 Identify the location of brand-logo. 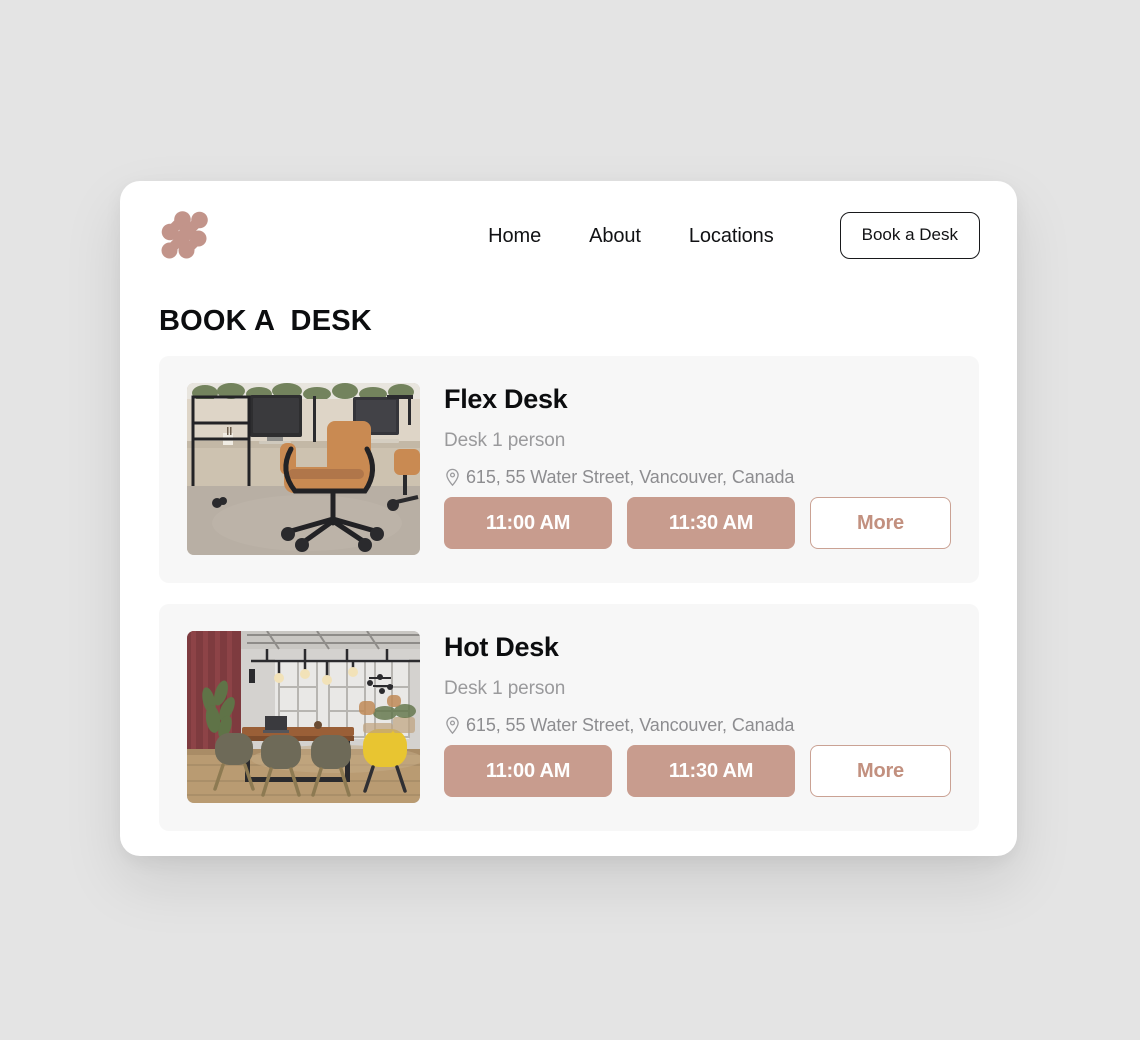
(184, 235).